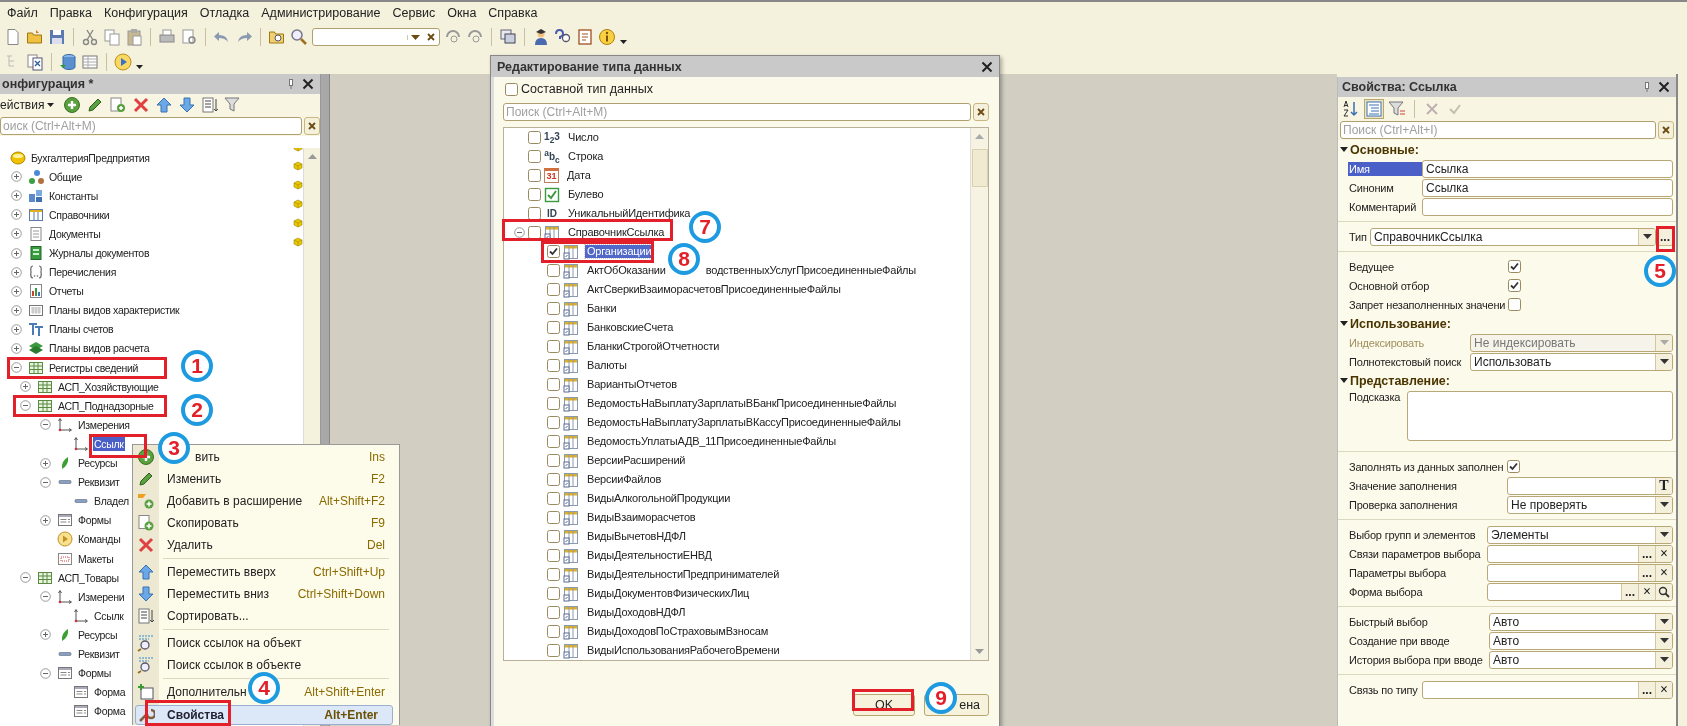 The height and width of the screenshot is (726, 1687). What do you see at coordinates (99, 654) in the screenshot?
I see `tree-item: Реквизит` at bounding box center [99, 654].